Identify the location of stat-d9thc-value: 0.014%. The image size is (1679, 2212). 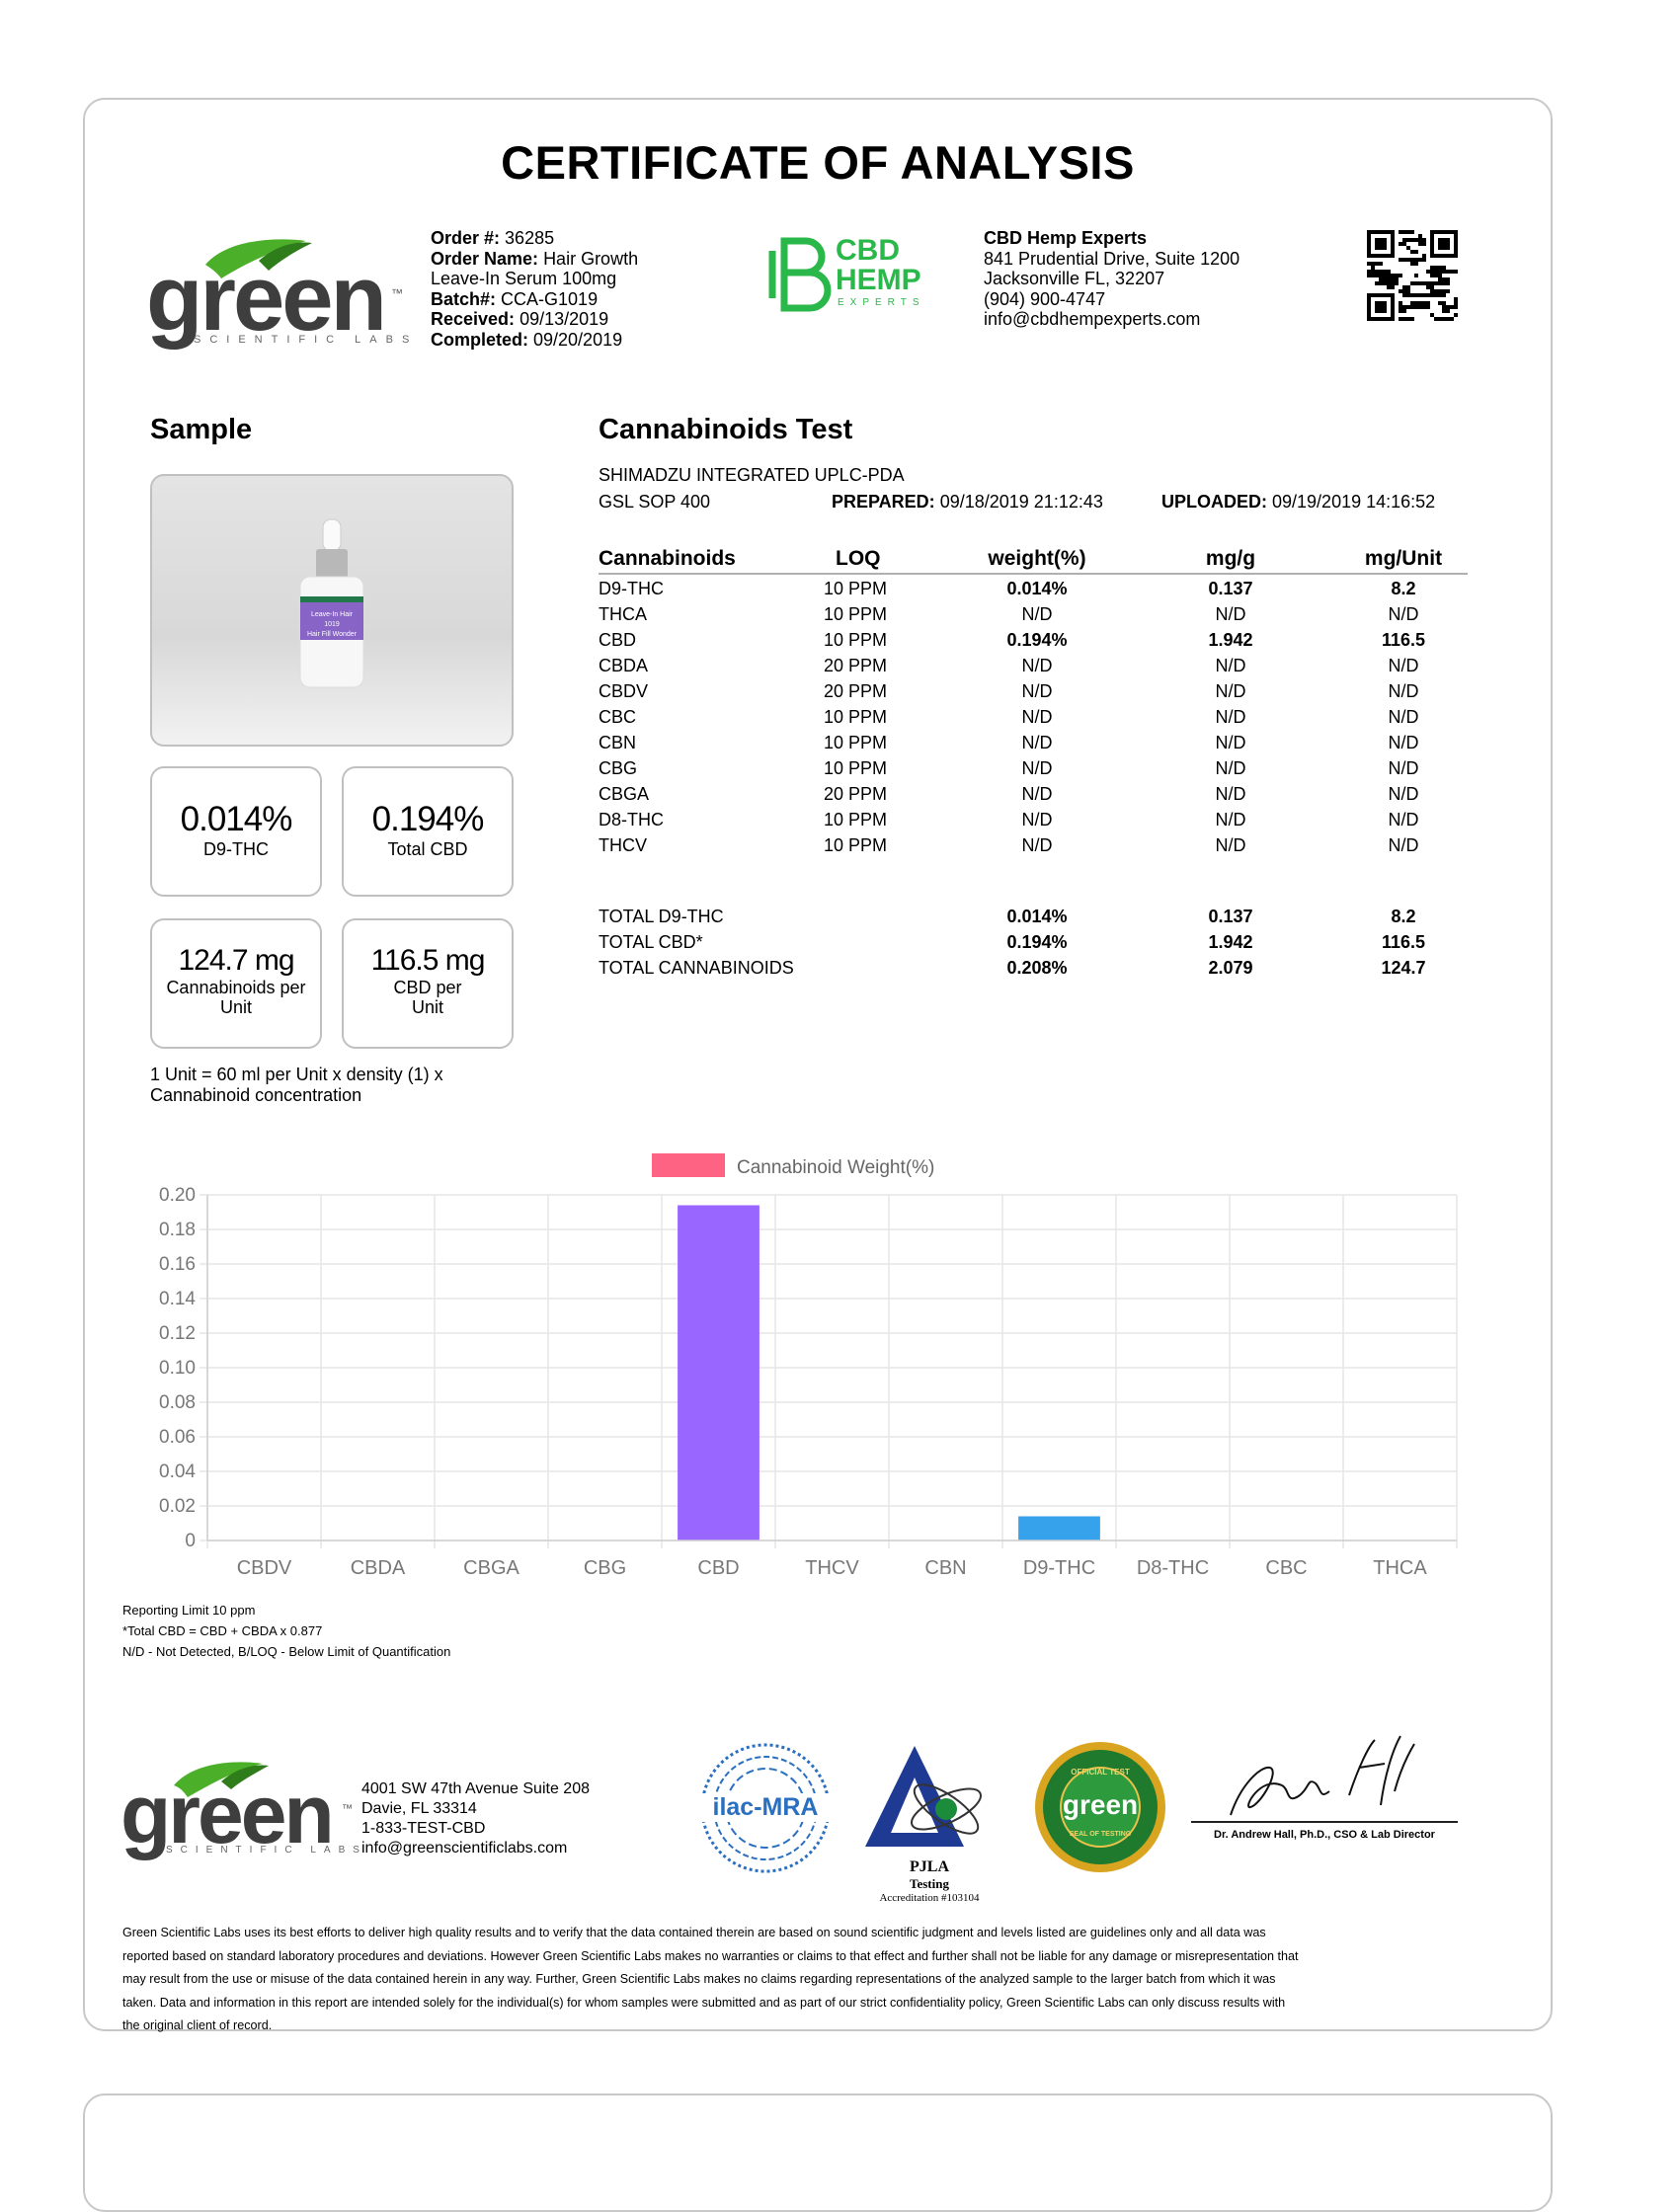
(236, 819).